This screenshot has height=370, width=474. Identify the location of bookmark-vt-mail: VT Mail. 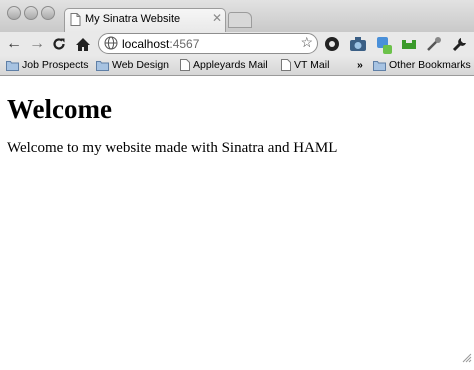
(305, 65).